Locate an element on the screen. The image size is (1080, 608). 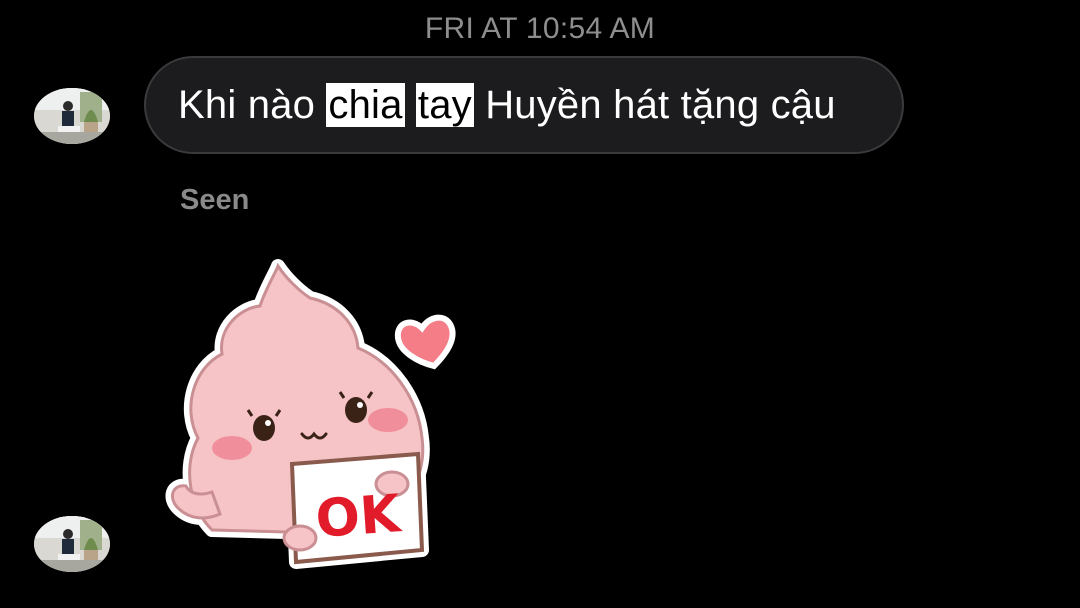
heart-shape is located at coordinates (425, 342).